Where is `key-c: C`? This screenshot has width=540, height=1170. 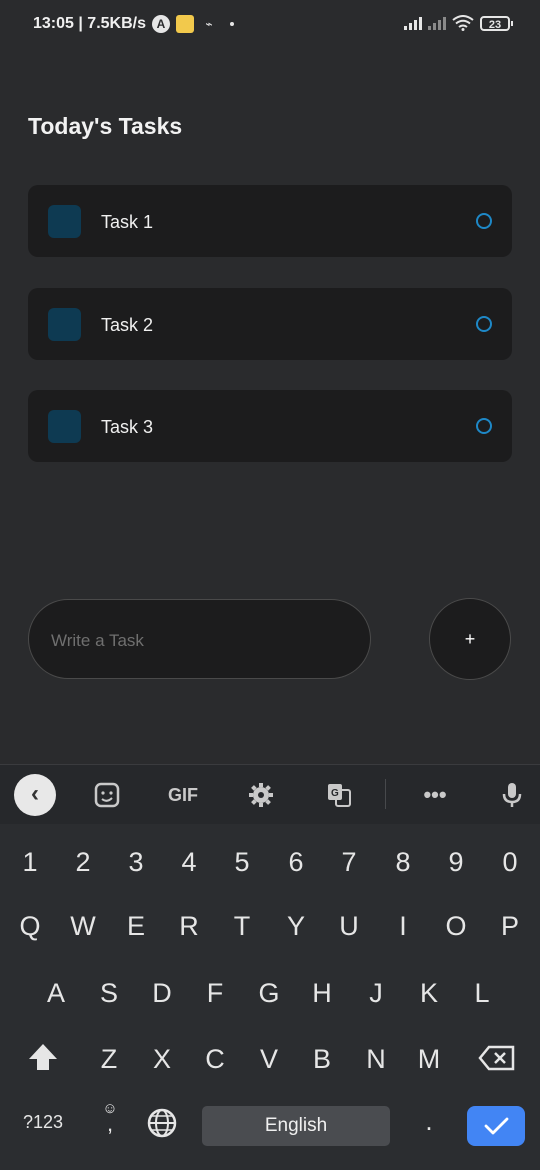 key-c: C is located at coordinates (215, 1059).